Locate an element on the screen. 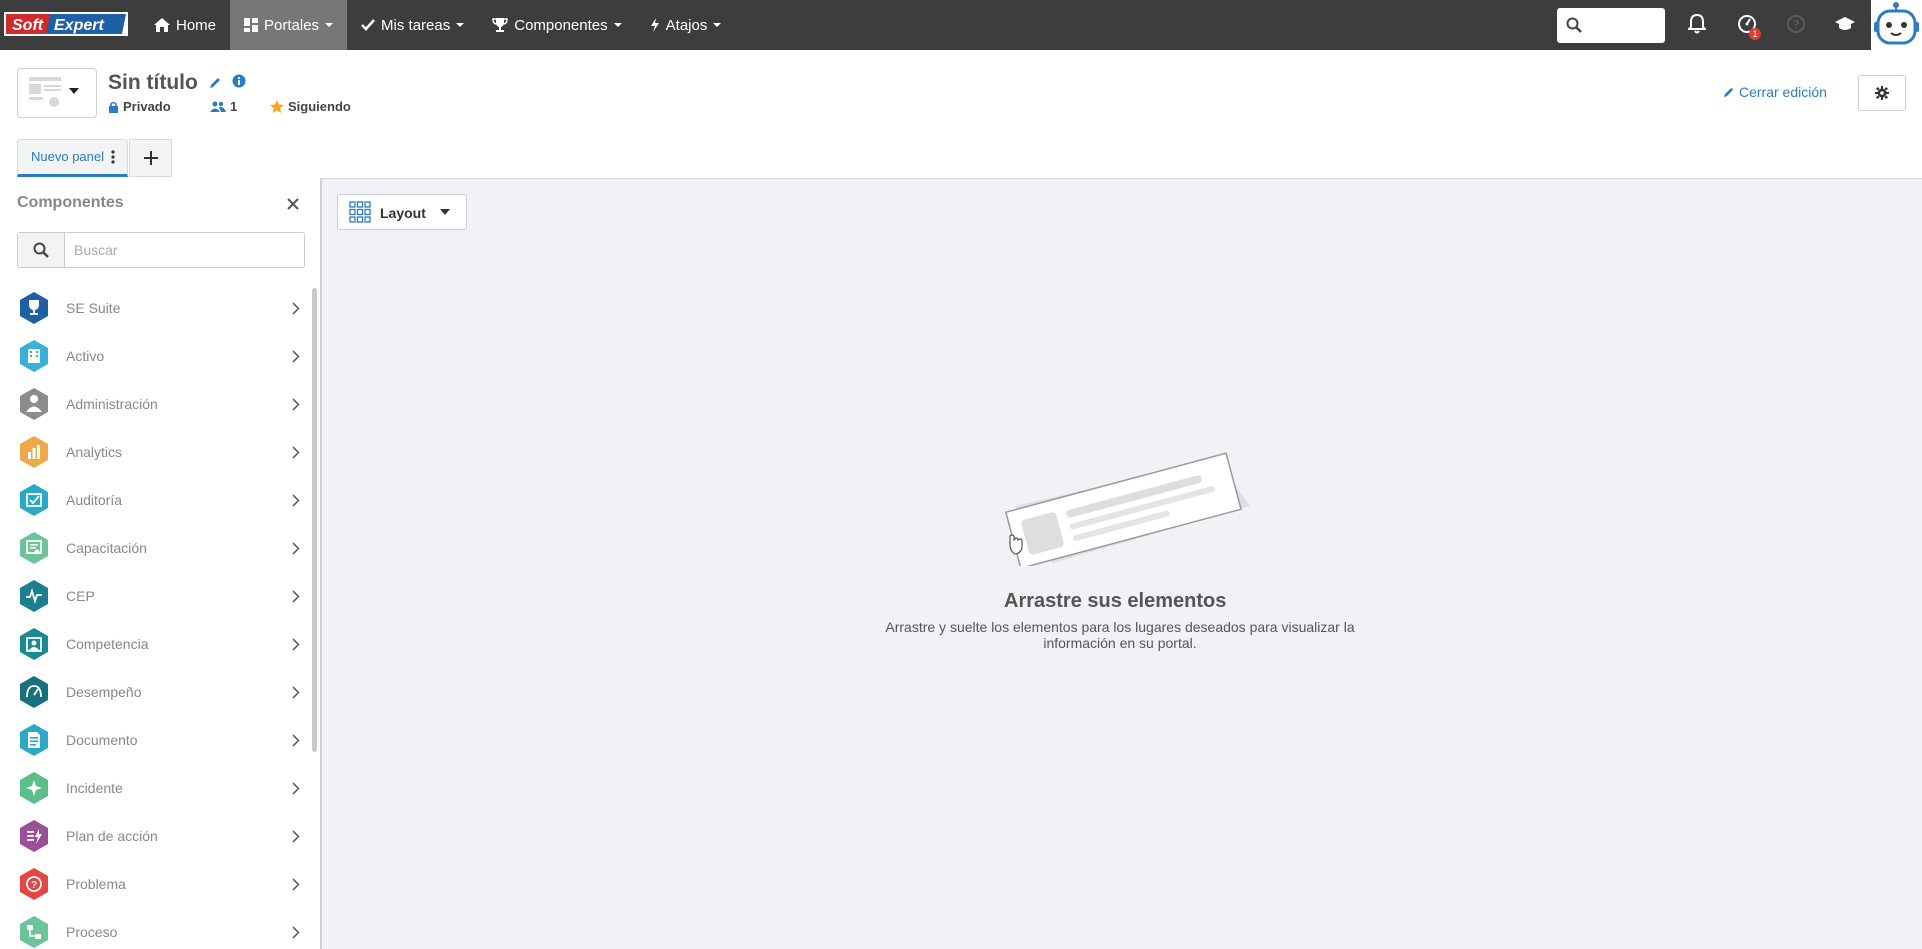 Image resolution: width=1922 pixels, height=949 pixels. component-item: Capacitación is located at coordinates (155, 548).